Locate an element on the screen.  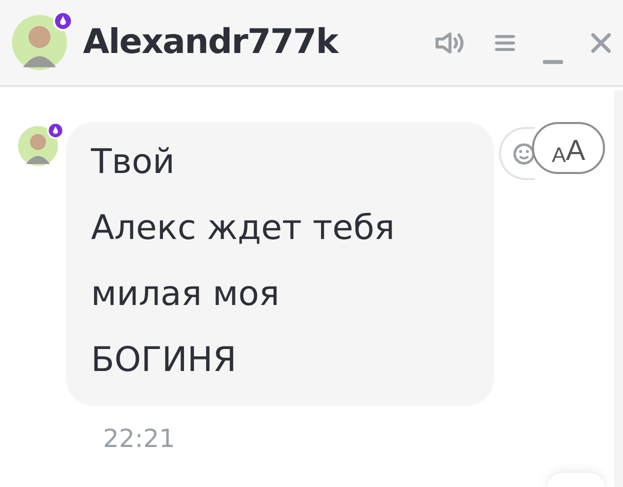
close-icon is located at coordinates (601, 42).